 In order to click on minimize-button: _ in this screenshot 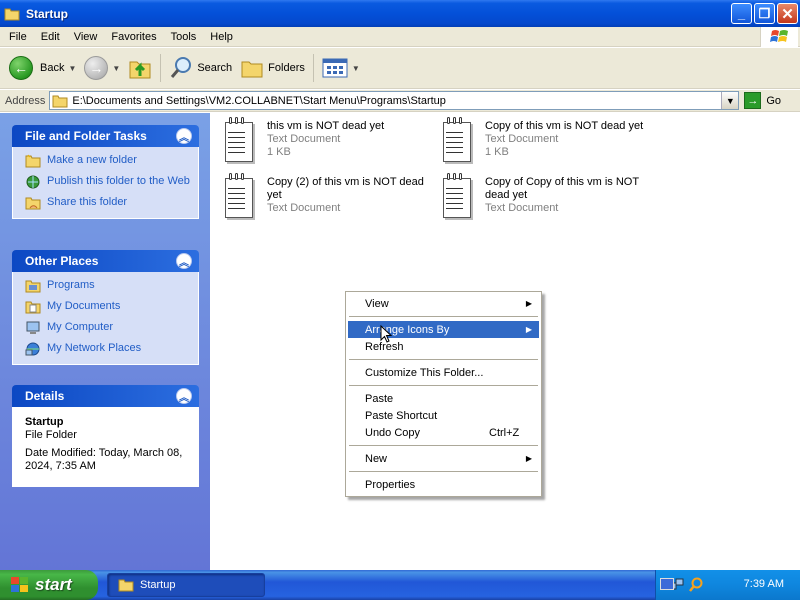, I will do `click(741, 13)`.